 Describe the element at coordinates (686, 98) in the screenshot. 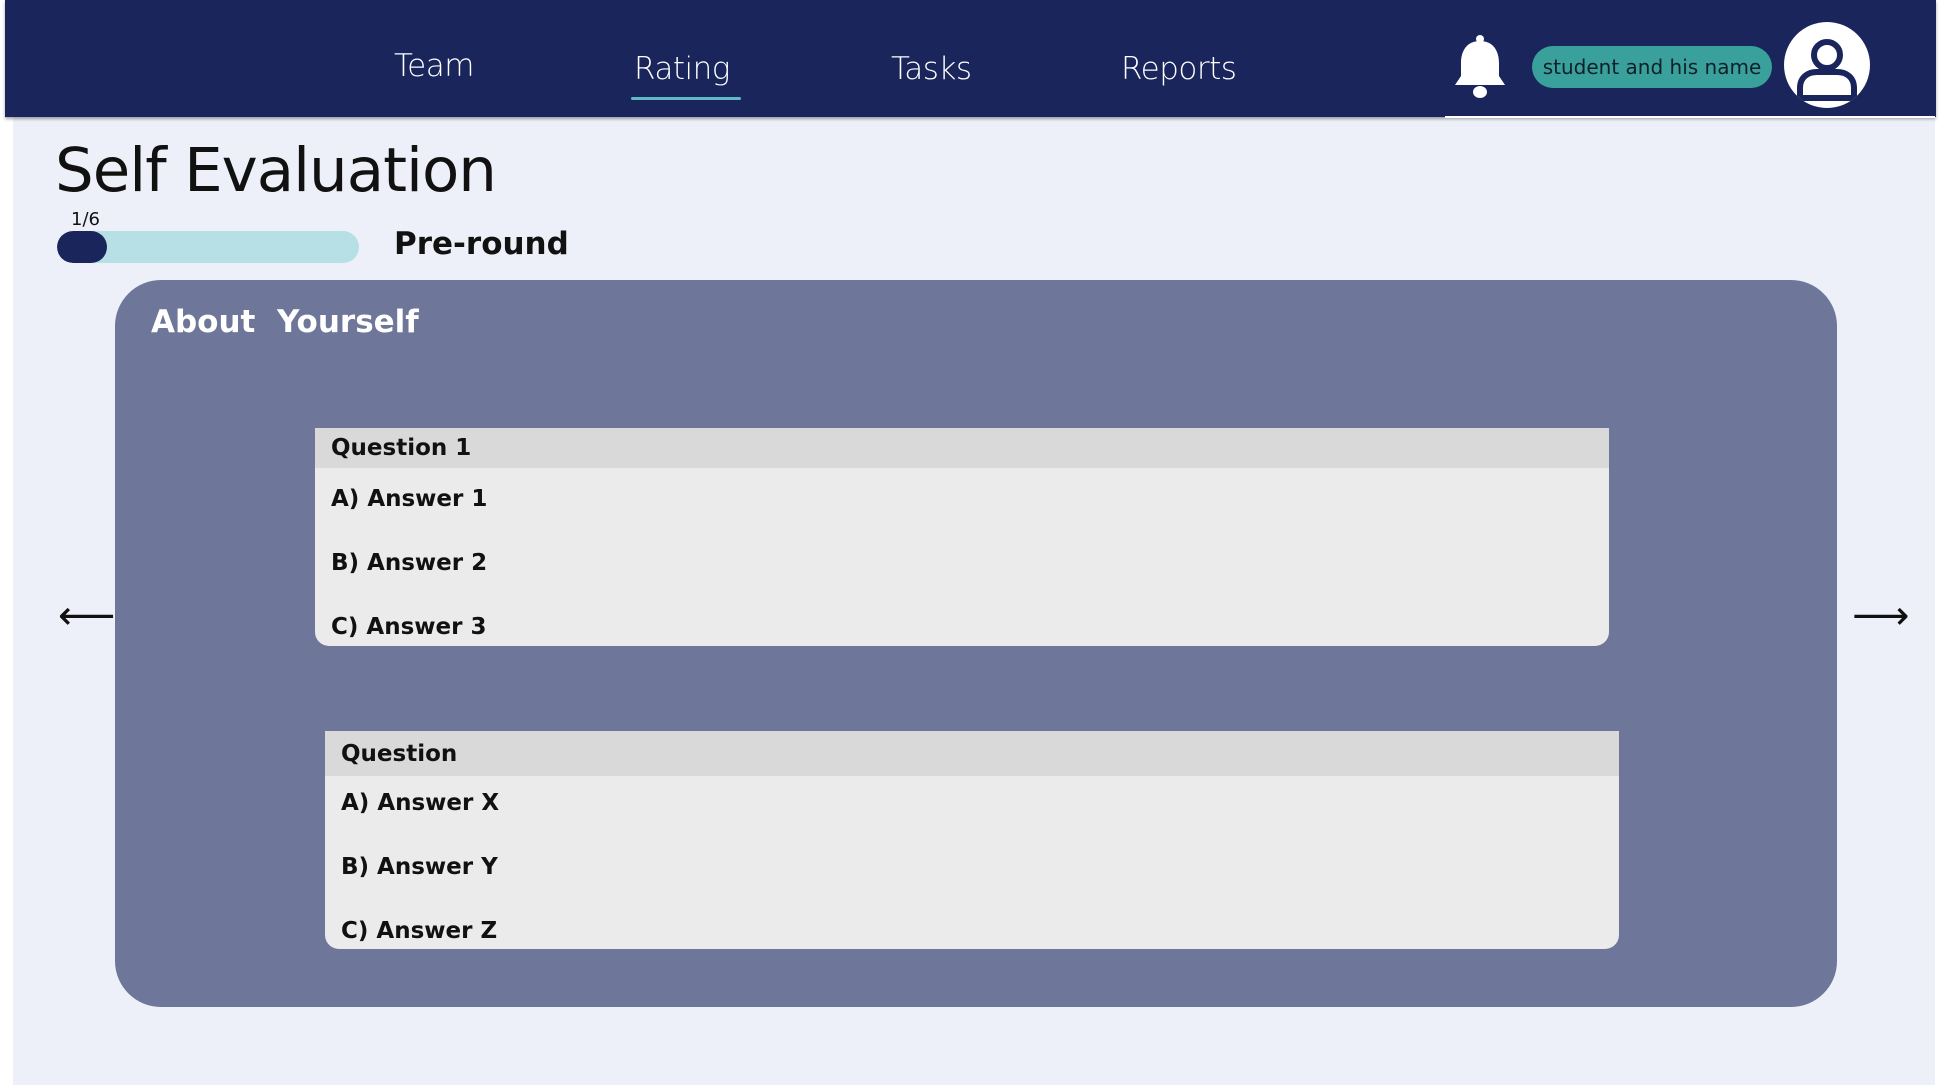

I see `active-tab-indicator` at that location.